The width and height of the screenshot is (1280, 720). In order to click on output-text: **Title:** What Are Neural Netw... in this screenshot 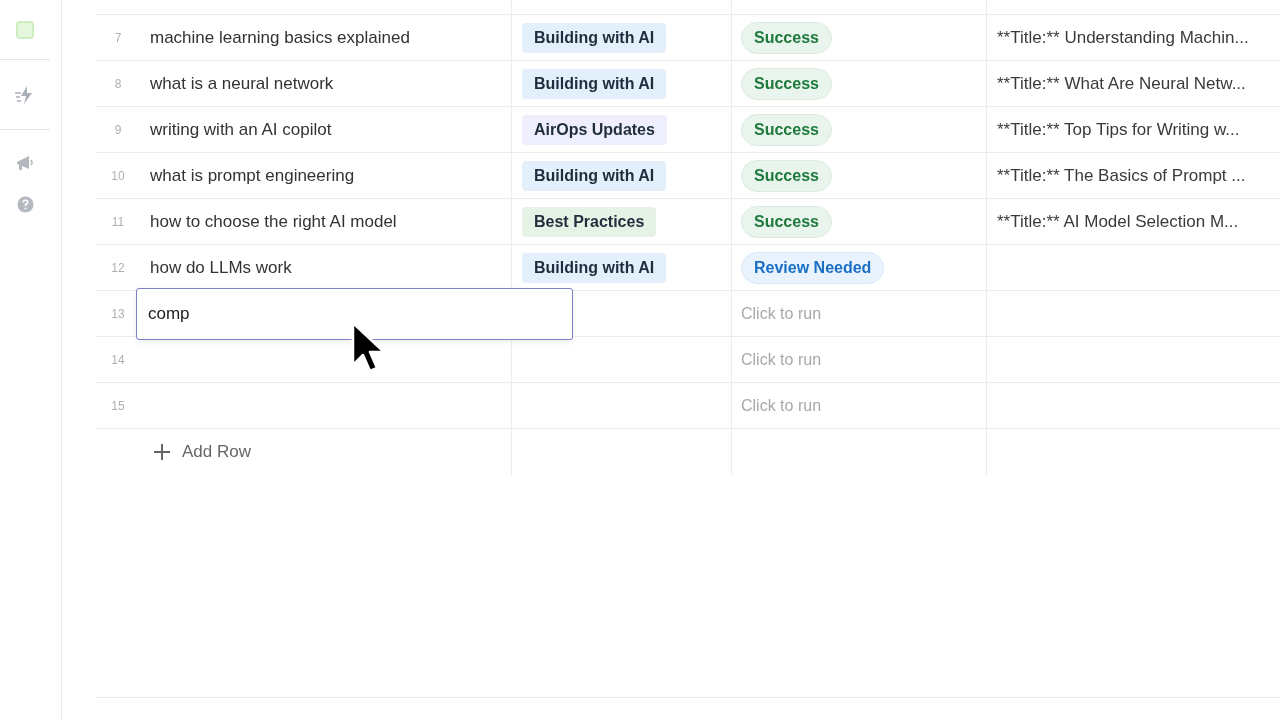, I will do `click(1121, 83)`.